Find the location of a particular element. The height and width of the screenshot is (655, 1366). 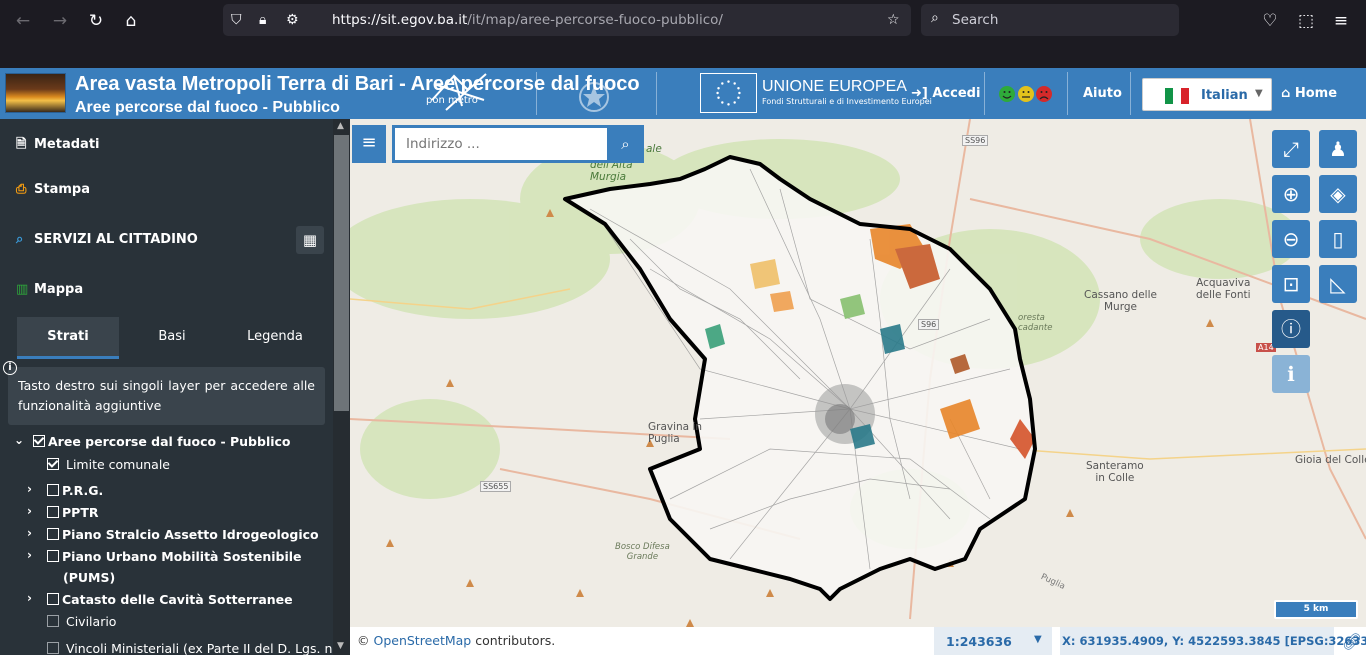

zoom-in-button: ⊕ is located at coordinates (1291, 194).